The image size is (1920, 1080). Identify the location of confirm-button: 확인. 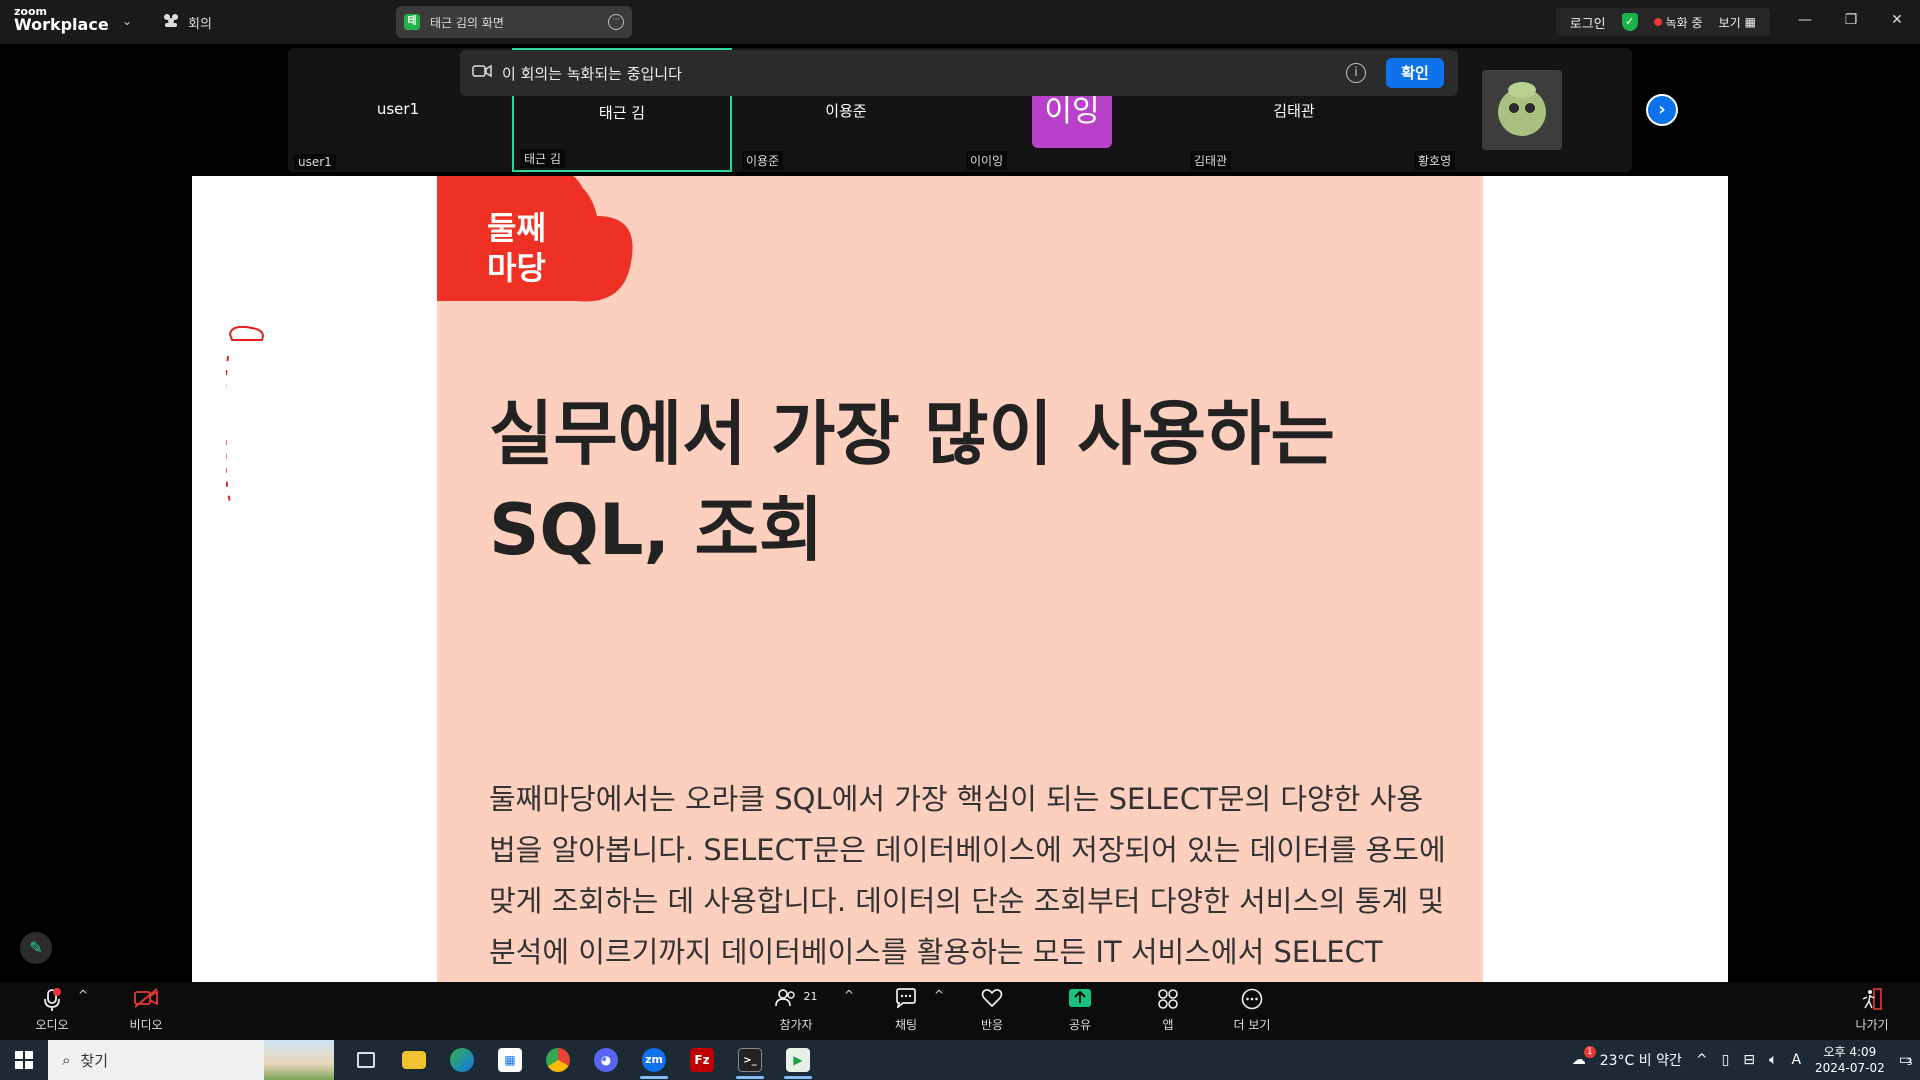
(1415, 73).